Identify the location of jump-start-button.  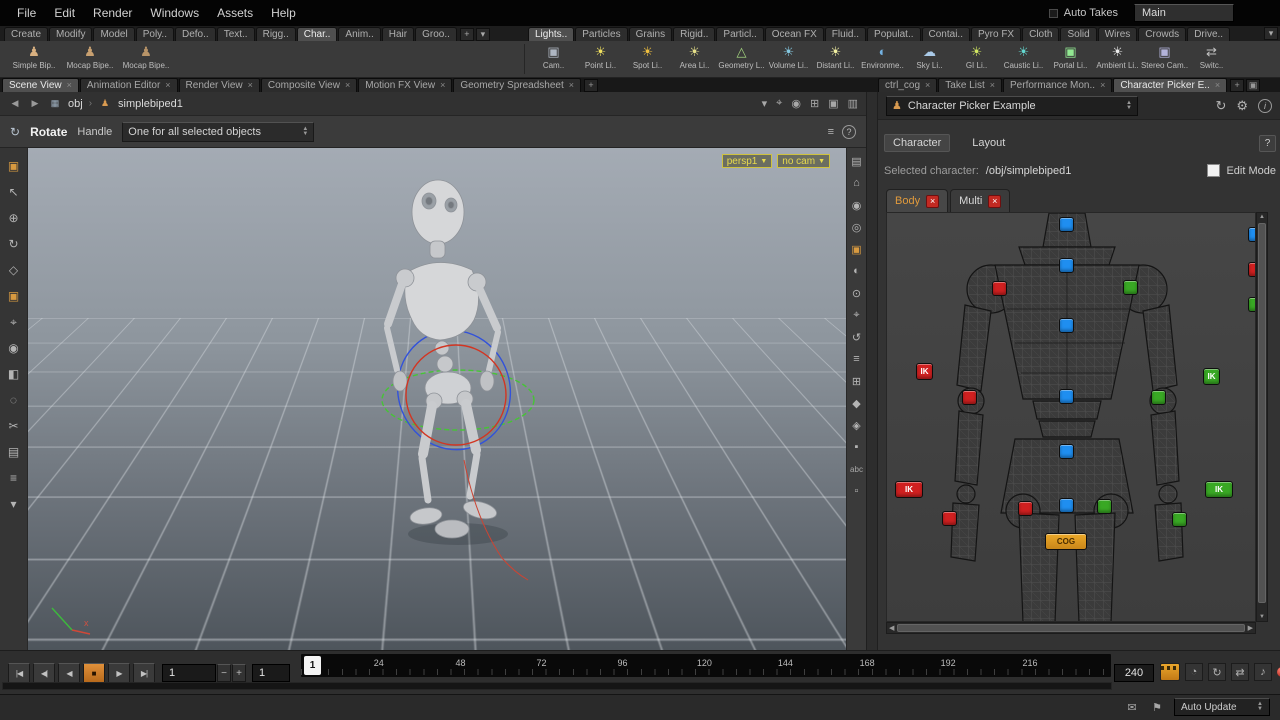
(19, 673).